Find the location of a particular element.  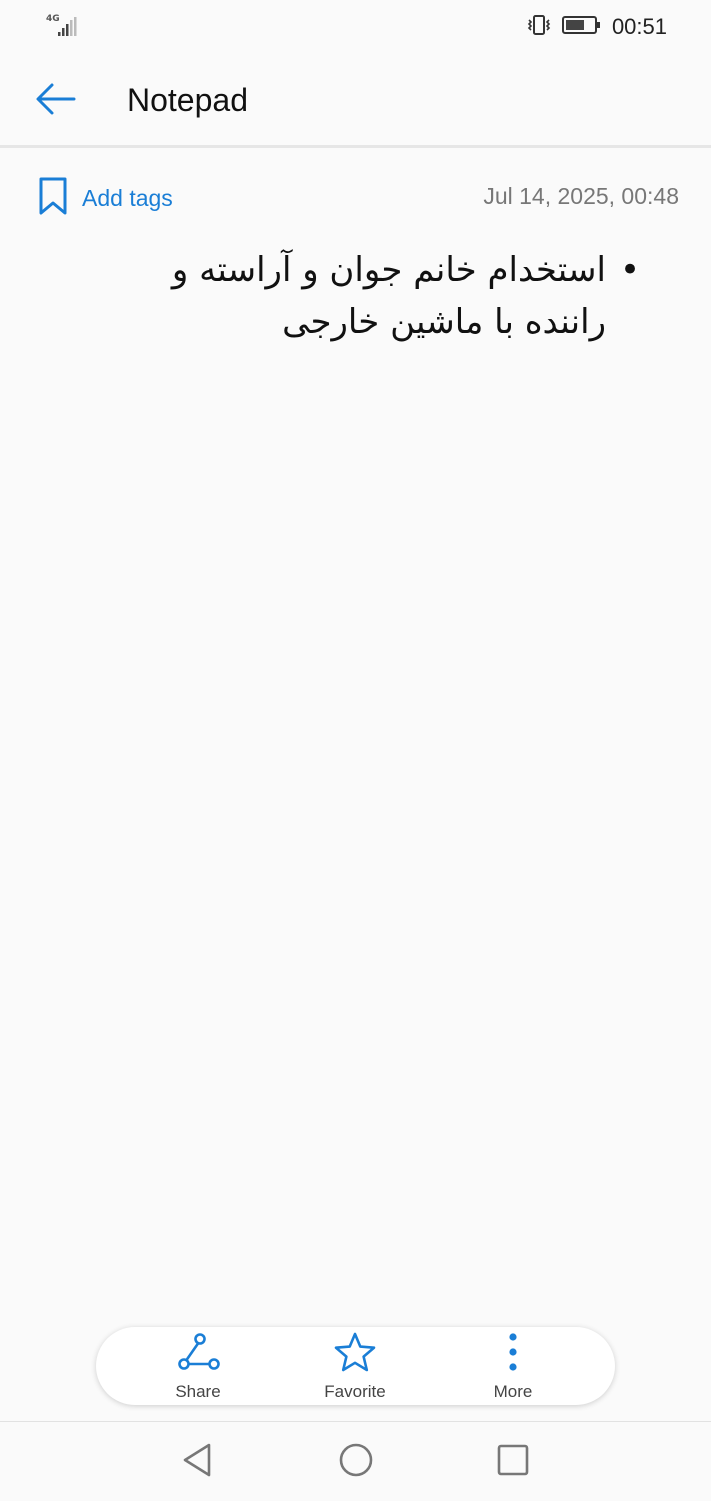

more-button: More is located at coordinates (513, 1366).